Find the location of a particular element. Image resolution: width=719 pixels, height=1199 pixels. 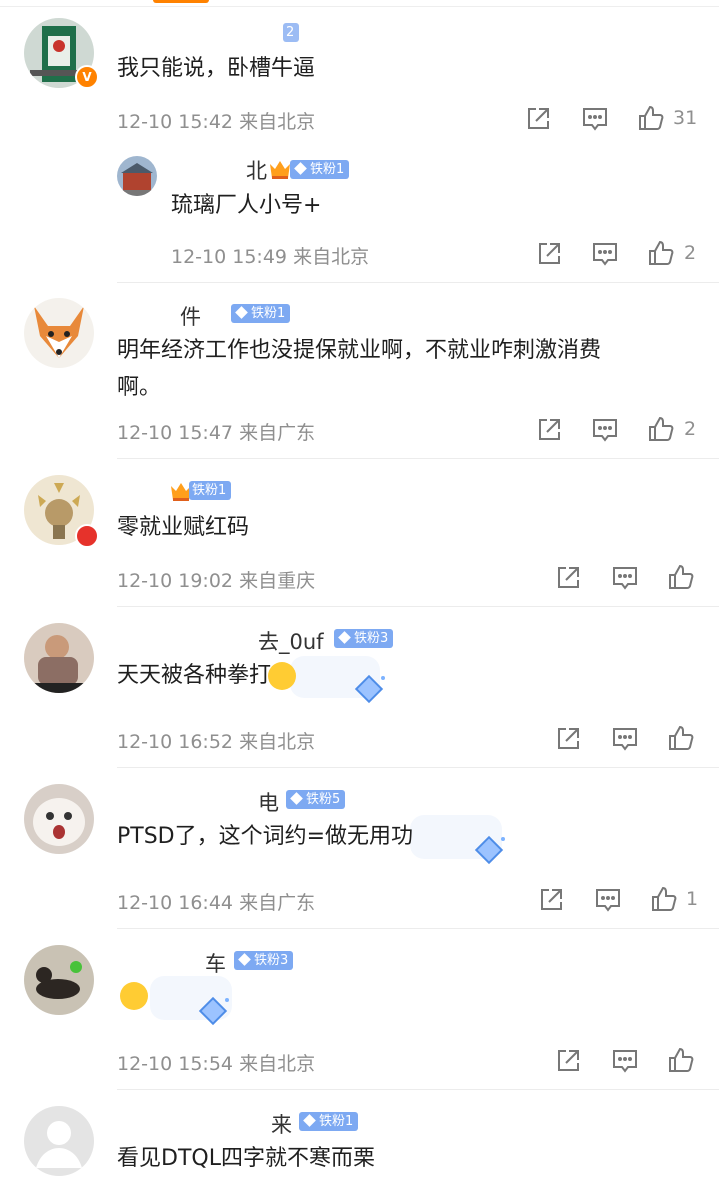

username: 电 is located at coordinates (268, 802).